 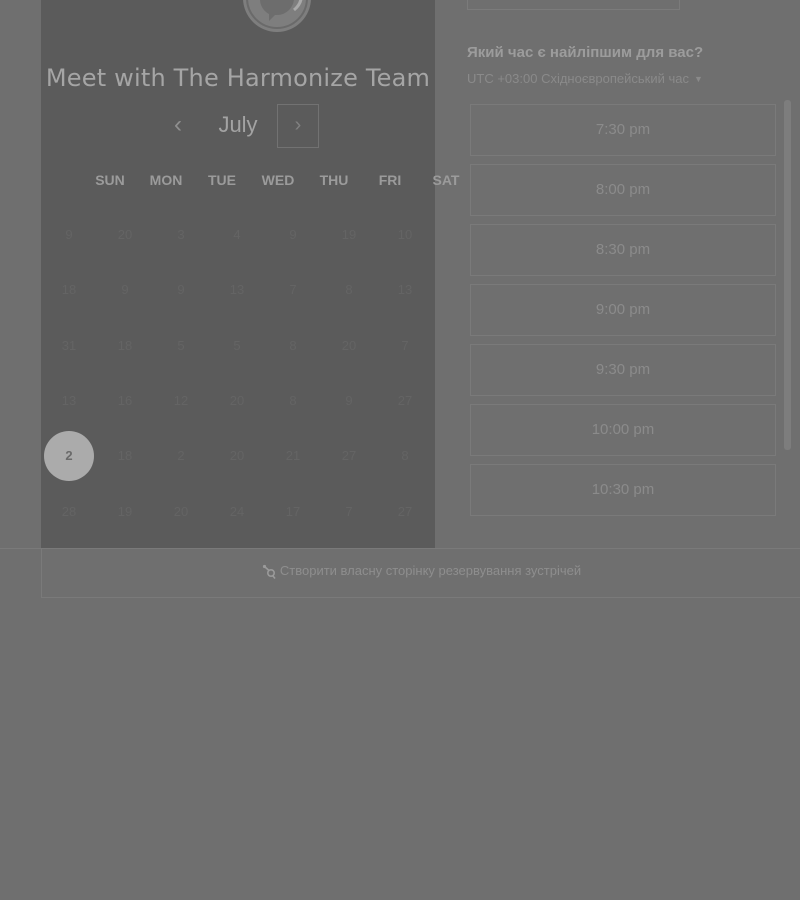 I want to click on weekday-label: FRI, so click(x=390, y=180).